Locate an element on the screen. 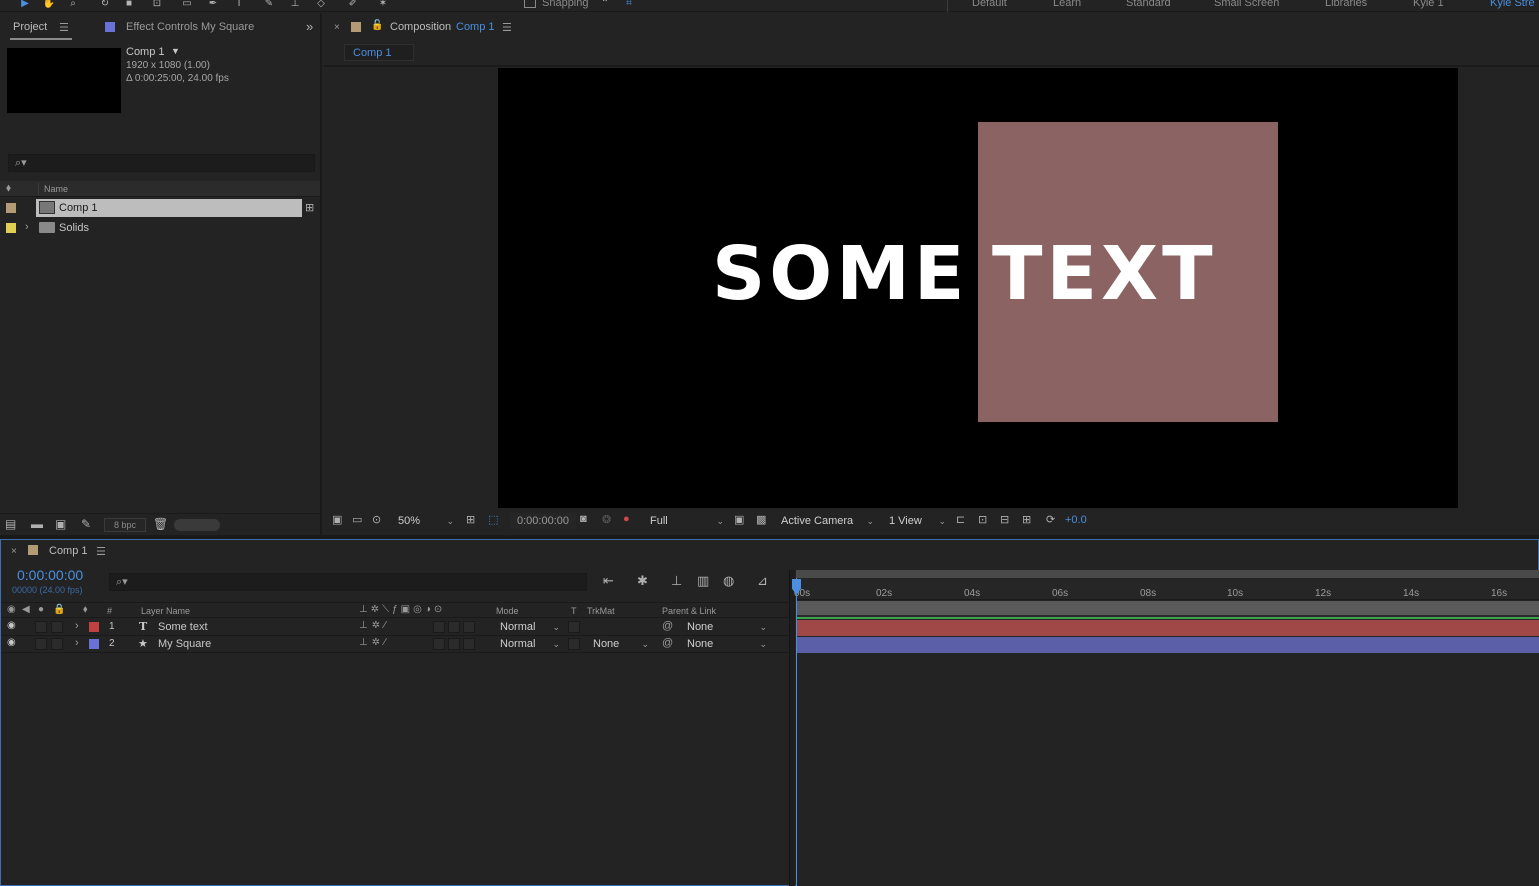 The width and height of the screenshot is (1539, 886). transparency-grid-icon: ▩ is located at coordinates (761, 519).